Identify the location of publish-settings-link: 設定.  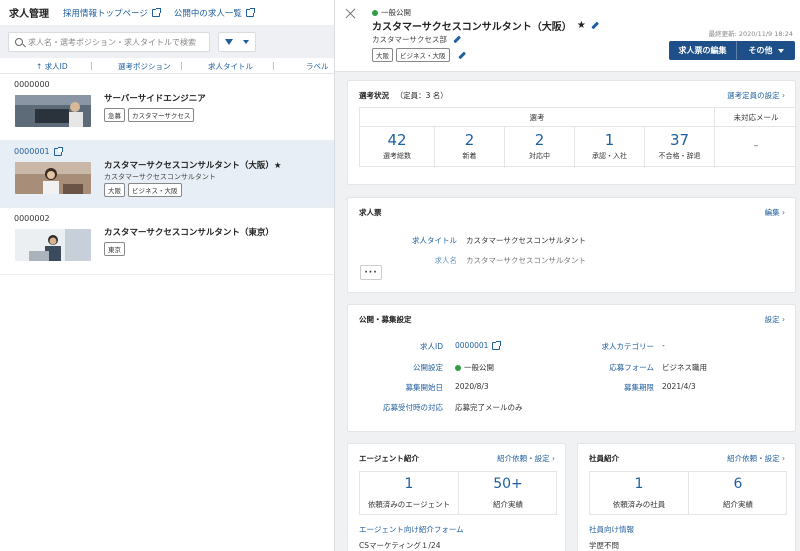
(775, 319).